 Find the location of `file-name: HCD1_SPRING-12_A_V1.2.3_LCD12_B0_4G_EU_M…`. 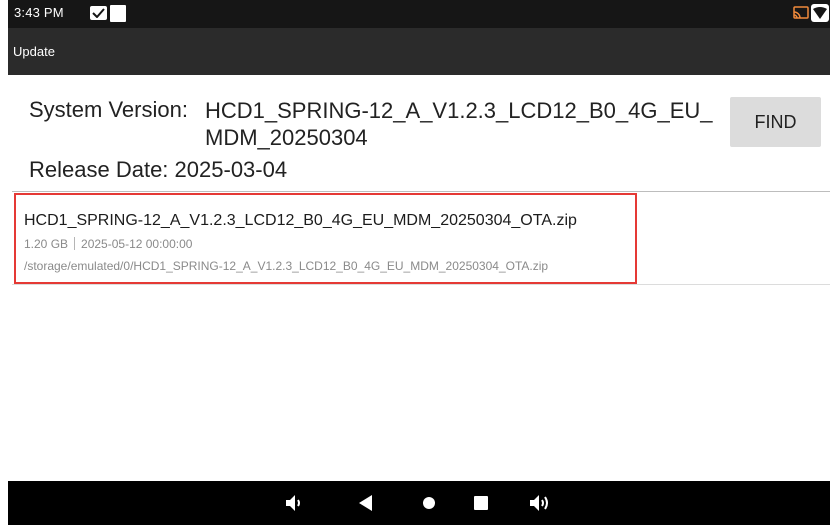

file-name: HCD1_SPRING-12_A_V1.2.3_LCD12_B0_4G_EU_M… is located at coordinates (300, 220).